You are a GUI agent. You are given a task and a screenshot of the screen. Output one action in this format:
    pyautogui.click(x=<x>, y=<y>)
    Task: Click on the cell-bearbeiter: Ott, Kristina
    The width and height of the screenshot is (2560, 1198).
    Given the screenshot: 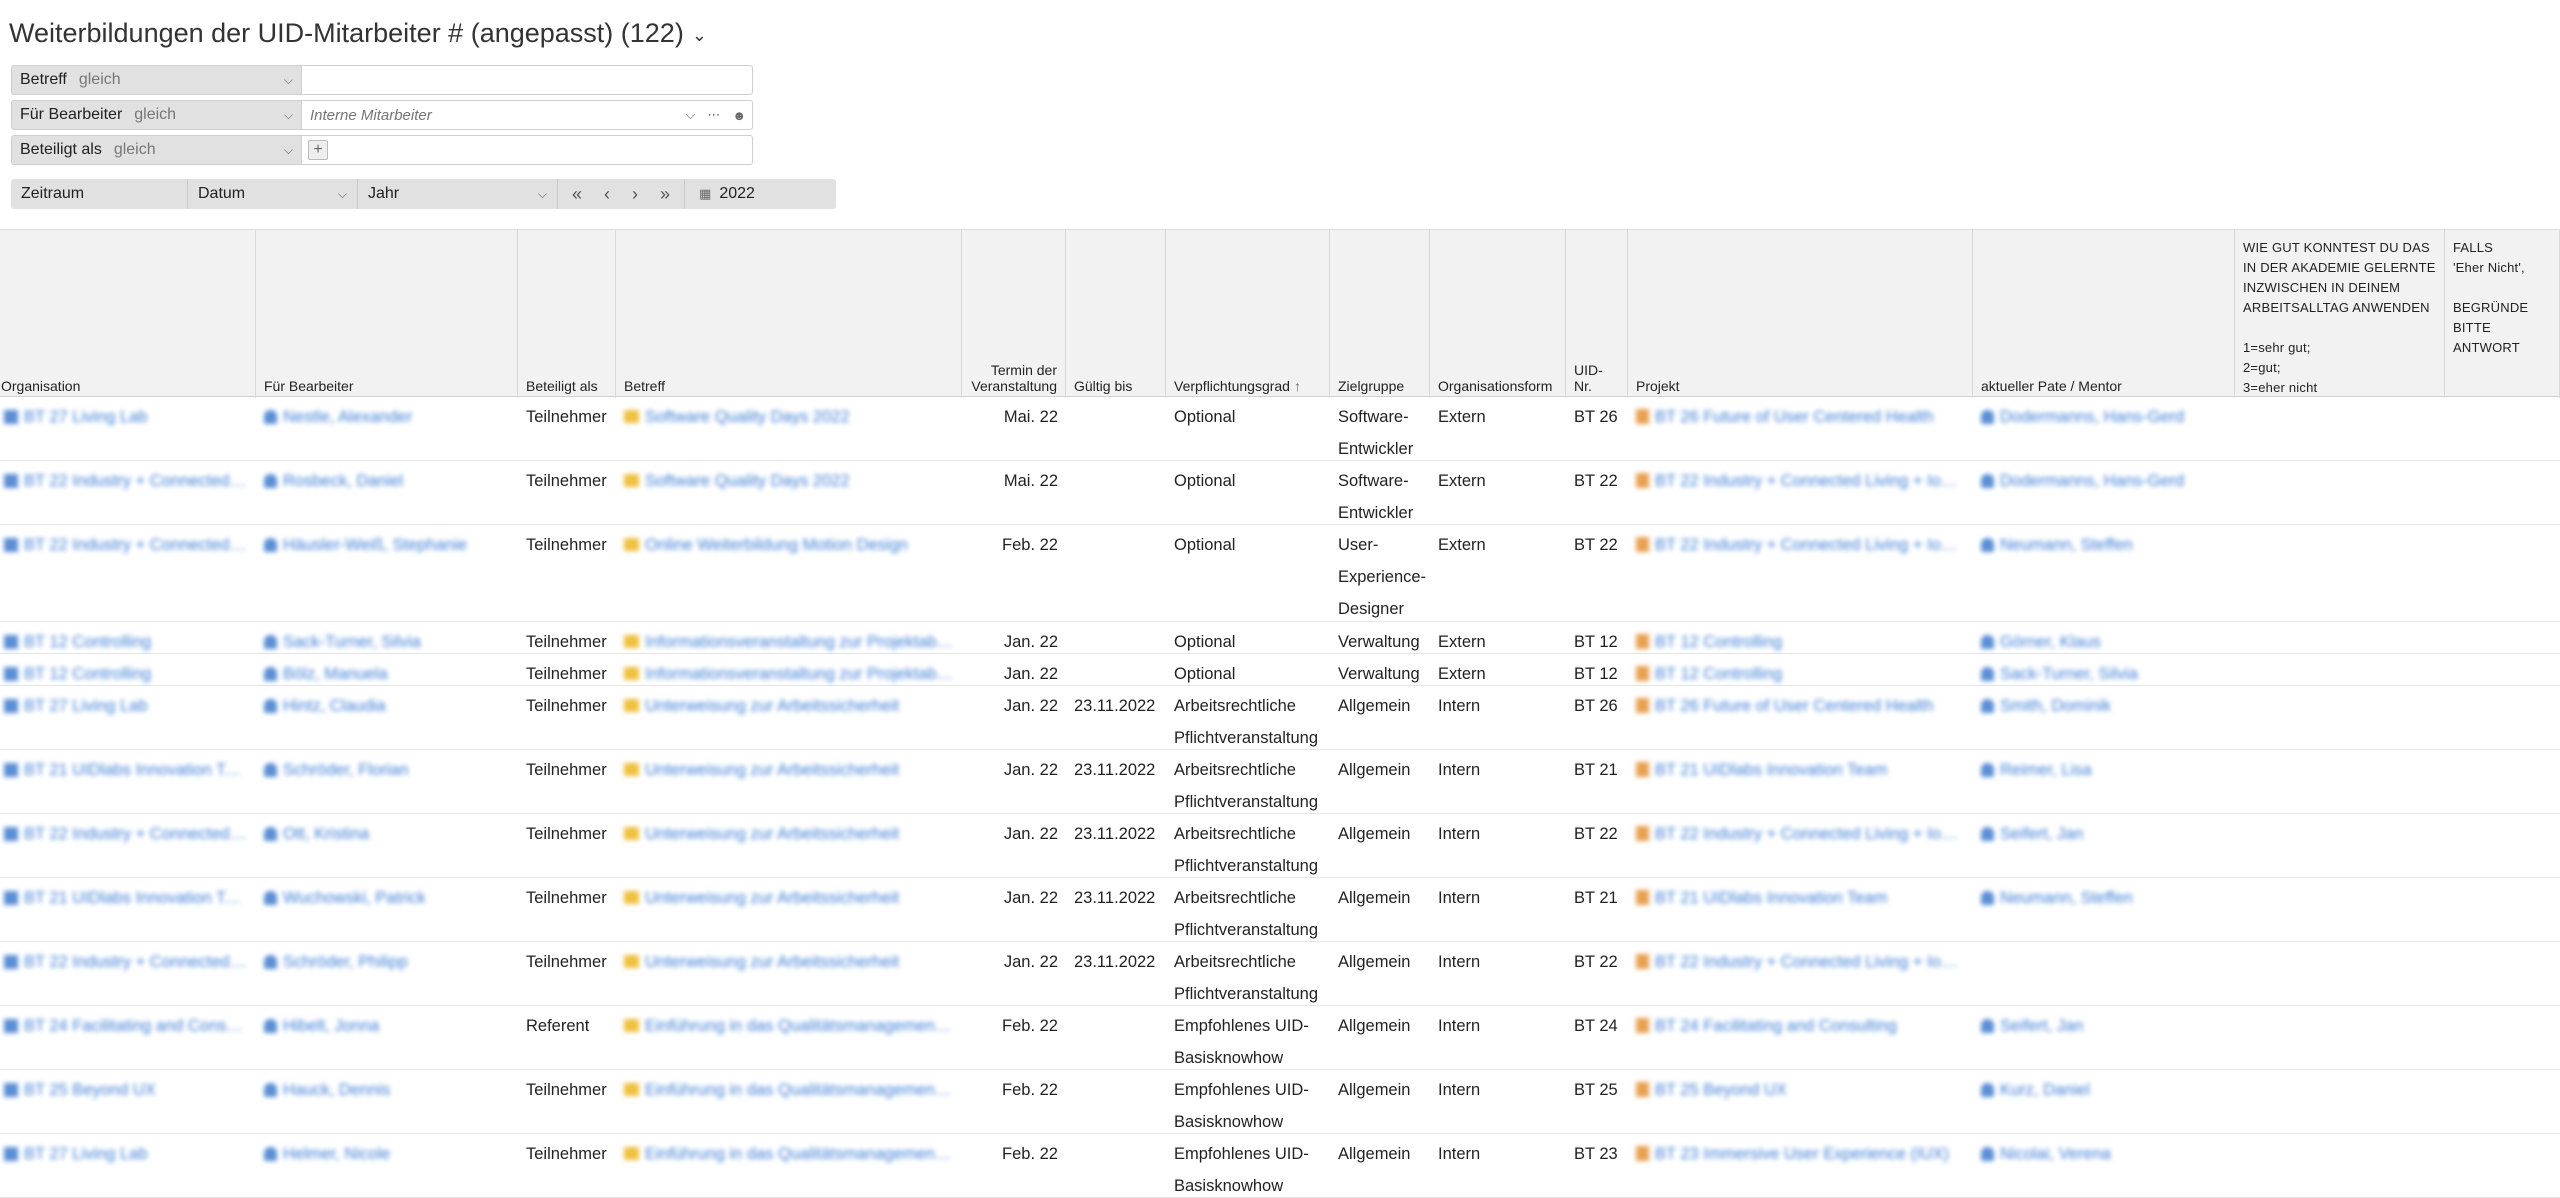 What is the action you would take?
    pyautogui.click(x=387, y=846)
    